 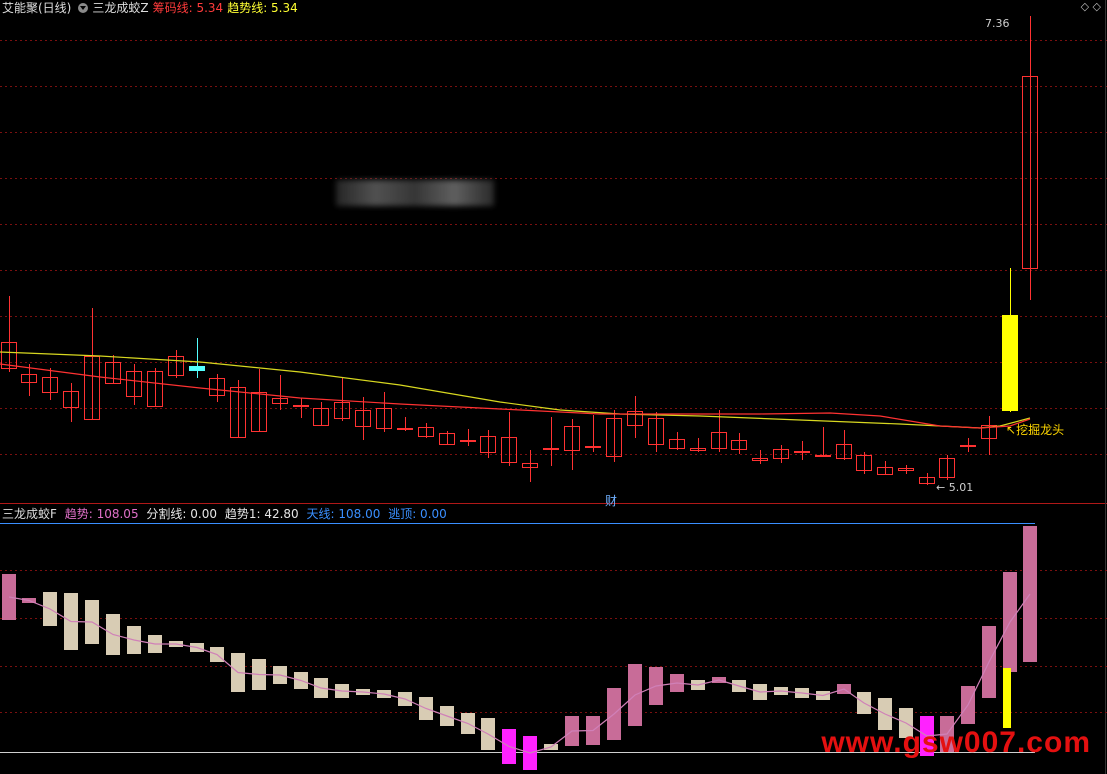 I want to click on legend-sky: 天线: 108.00, so click(x=343, y=514).